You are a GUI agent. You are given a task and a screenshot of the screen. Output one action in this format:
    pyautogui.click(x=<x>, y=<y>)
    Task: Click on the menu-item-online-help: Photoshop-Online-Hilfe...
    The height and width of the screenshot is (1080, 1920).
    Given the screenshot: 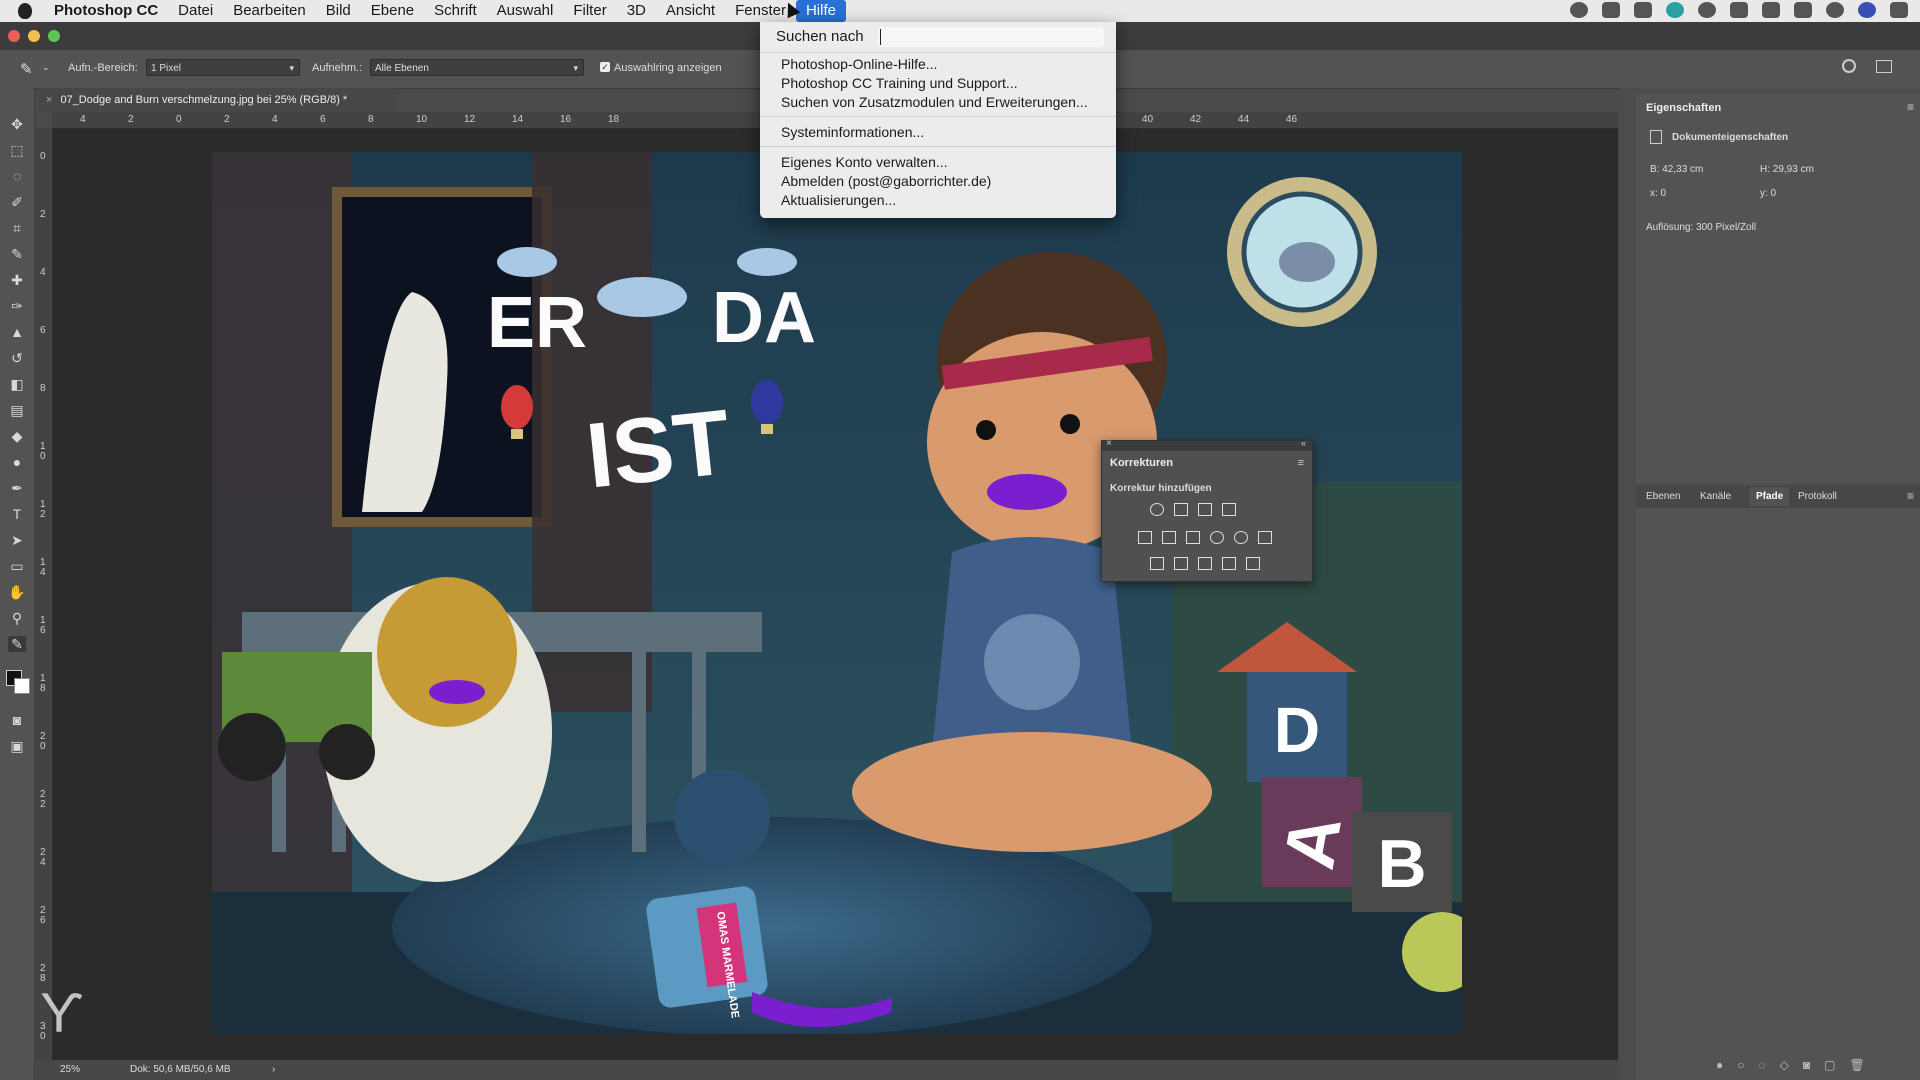 What is the action you would take?
    pyautogui.click(x=859, y=64)
    